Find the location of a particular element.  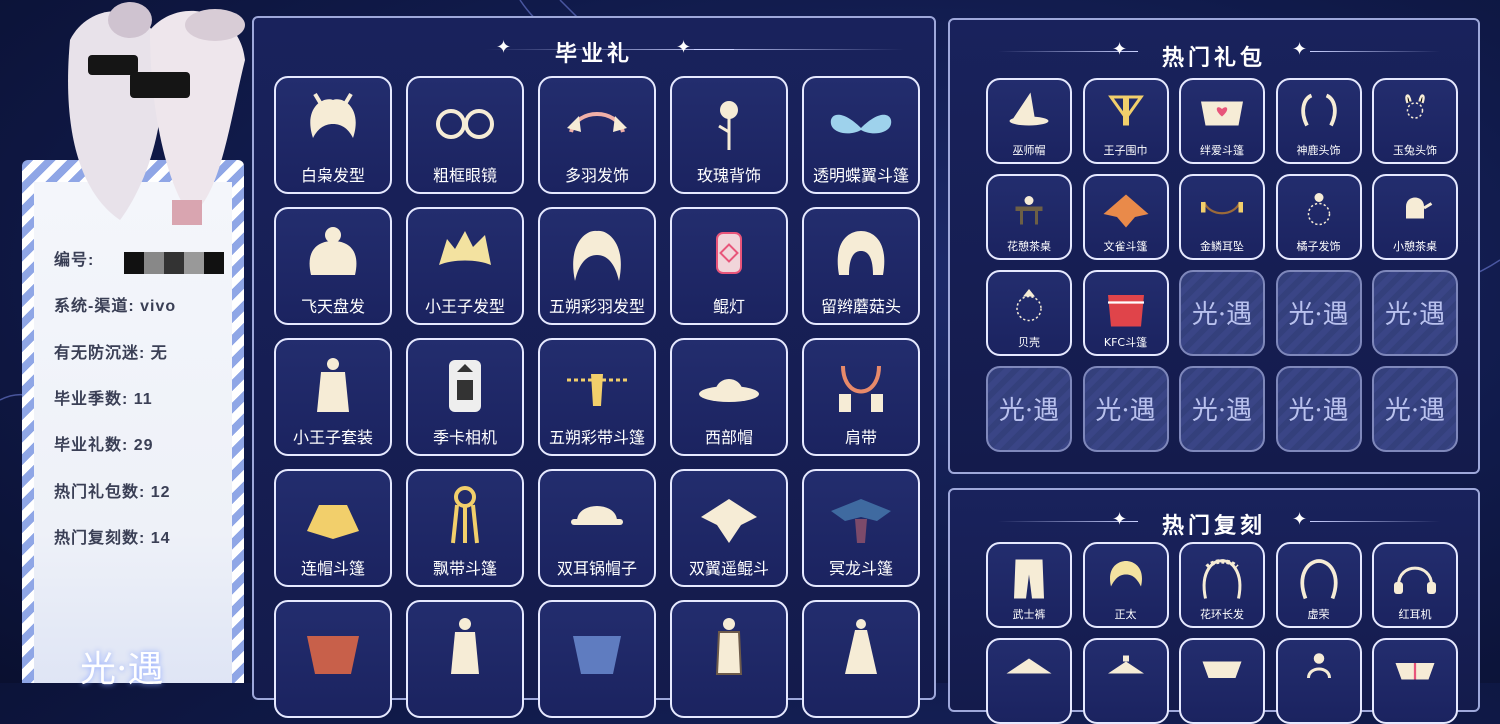

graduation-item-tile: 玫瑰背饰 is located at coordinates (729, 135).